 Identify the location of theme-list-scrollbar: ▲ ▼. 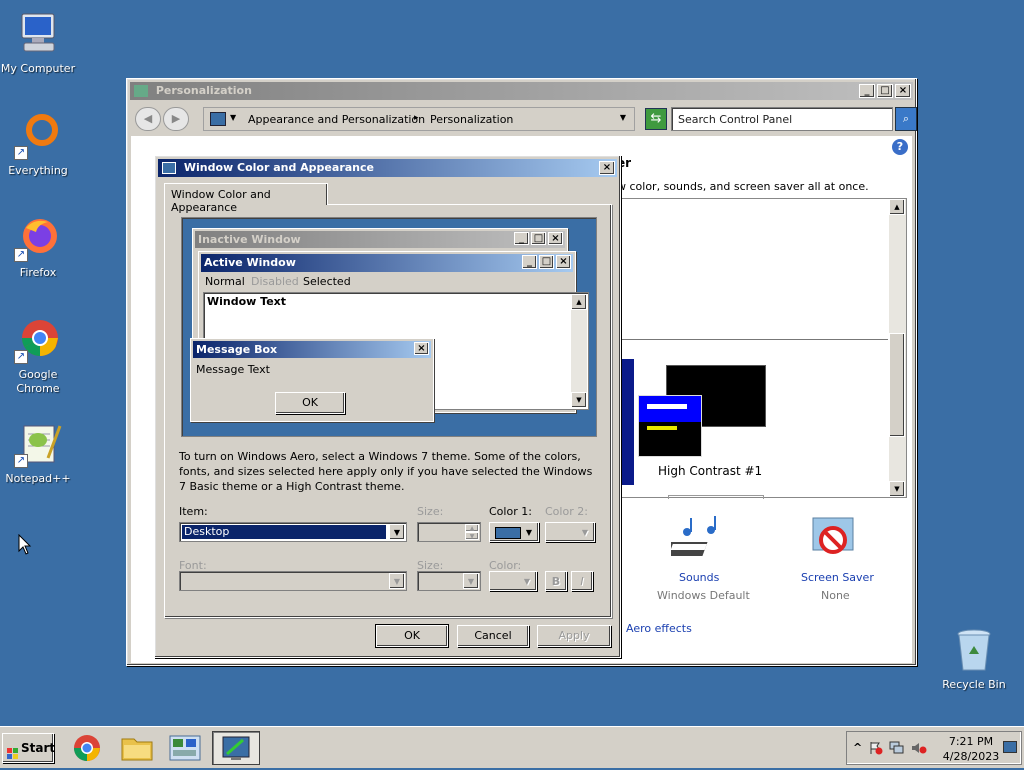
(897, 348).